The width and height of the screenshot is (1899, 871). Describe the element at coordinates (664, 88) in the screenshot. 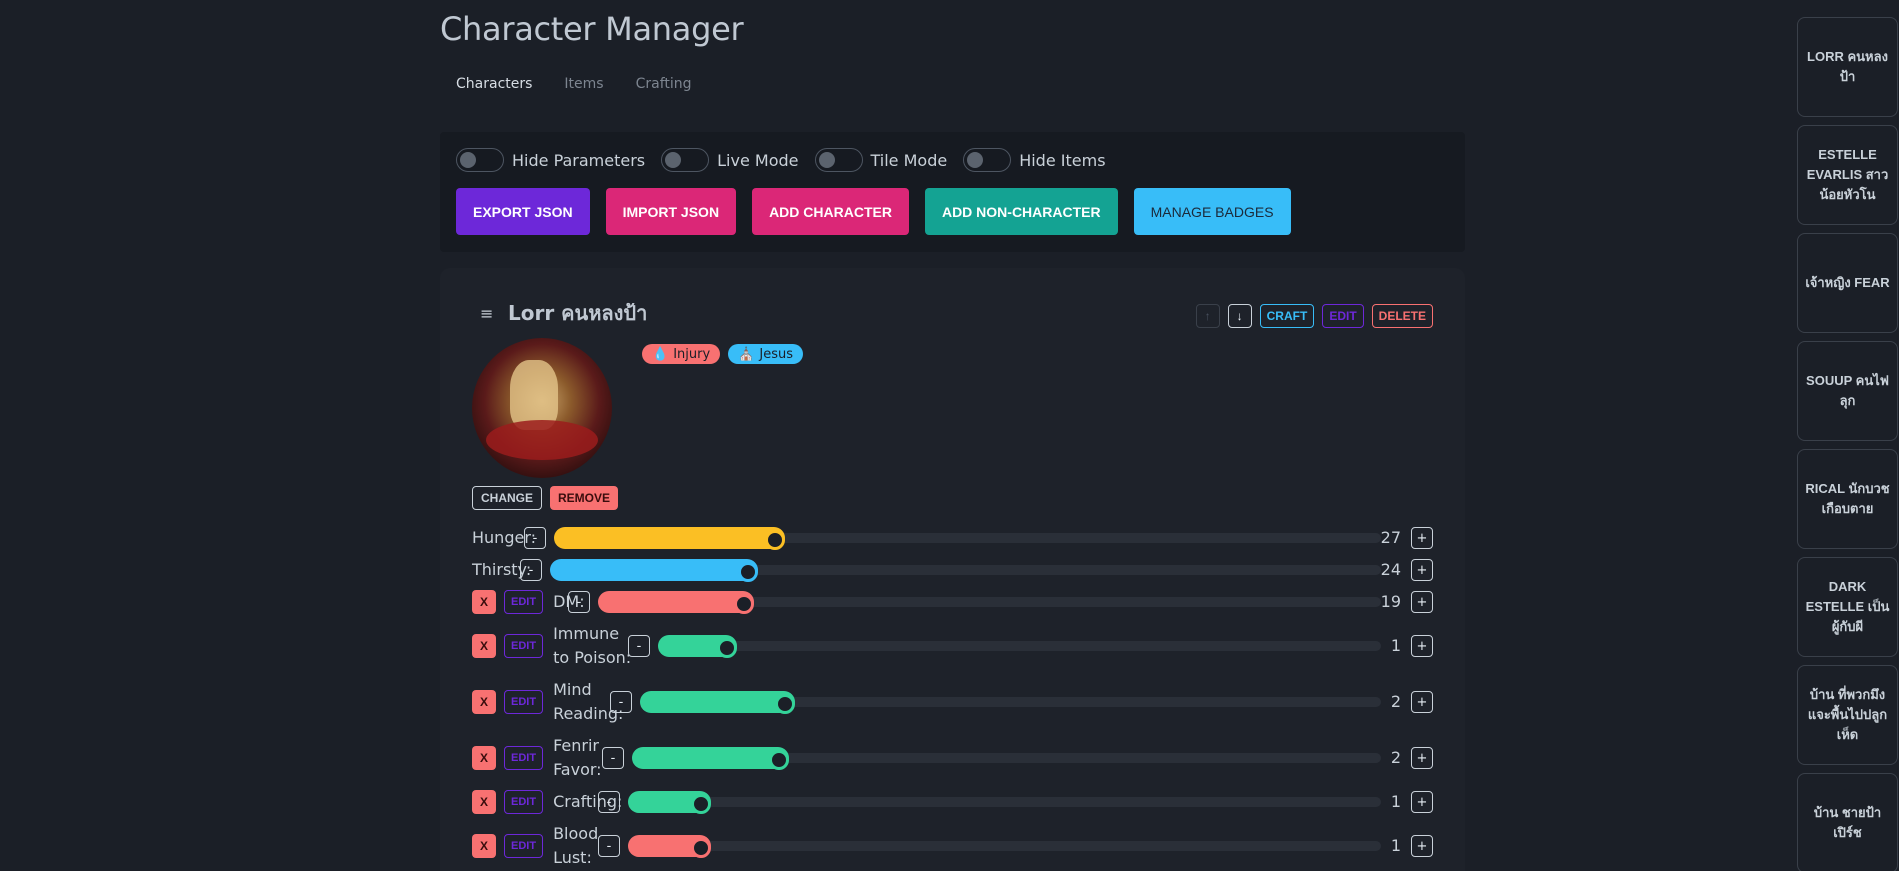

I see `tab-crafting: Crafting` at that location.